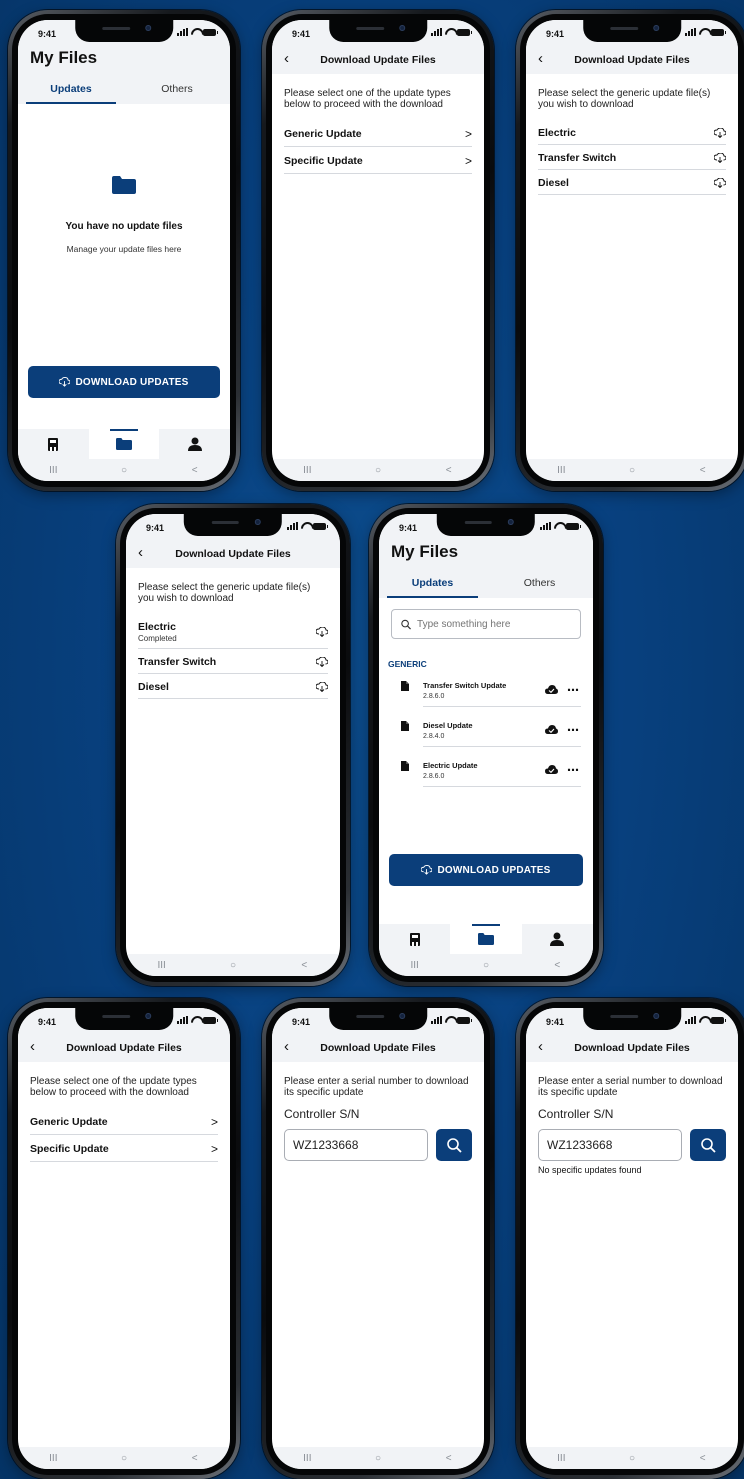 The width and height of the screenshot is (744, 1479). What do you see at coordinates (323, 134) in the screenshot?
I see `item-label: Generic Update` at bounding box center [323, 134].